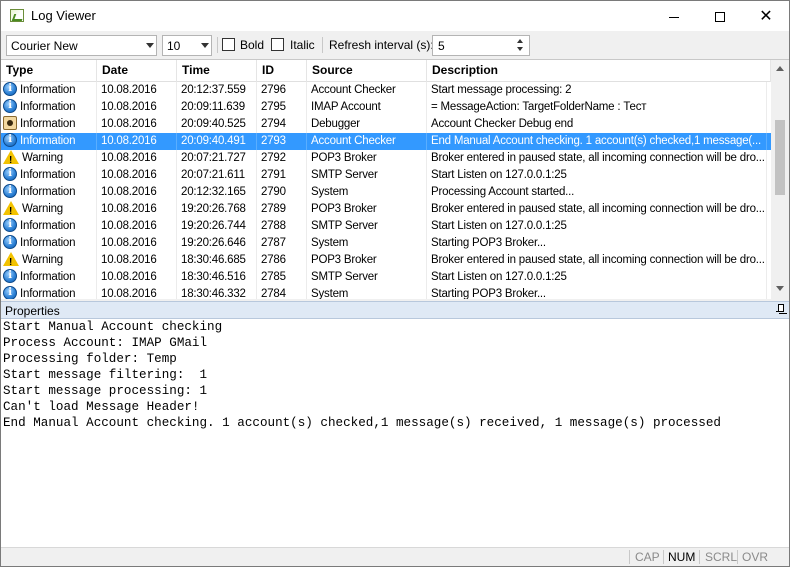 The image size is (790, 567). What do you see at coordinates (273, 209) in the screenshot?
I see `cell-id-text: 2789` at bounding box center [273, 209].